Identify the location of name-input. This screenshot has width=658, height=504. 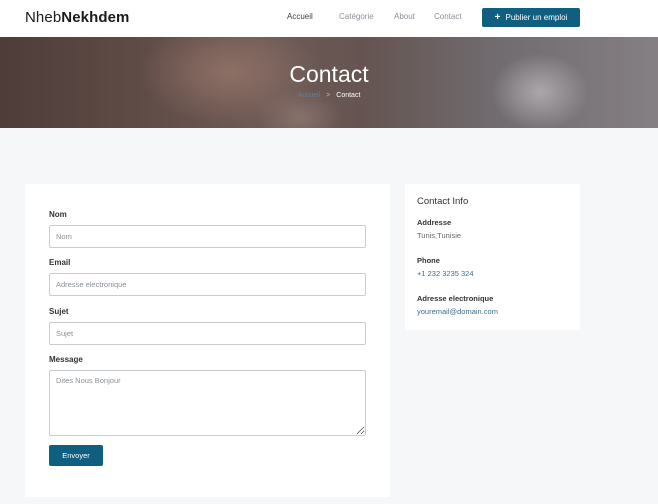
(207, 236).